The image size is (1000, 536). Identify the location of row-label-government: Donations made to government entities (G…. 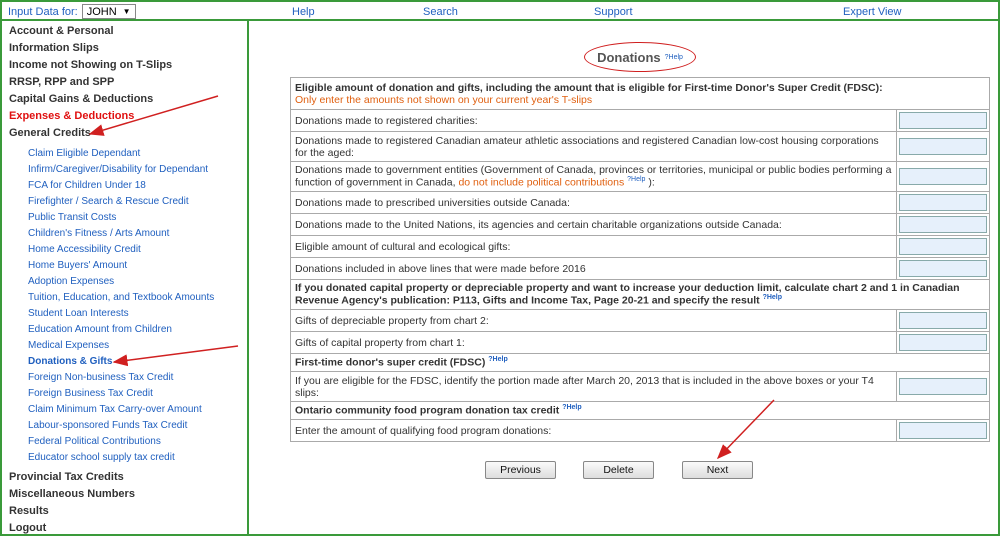
(593, 176).